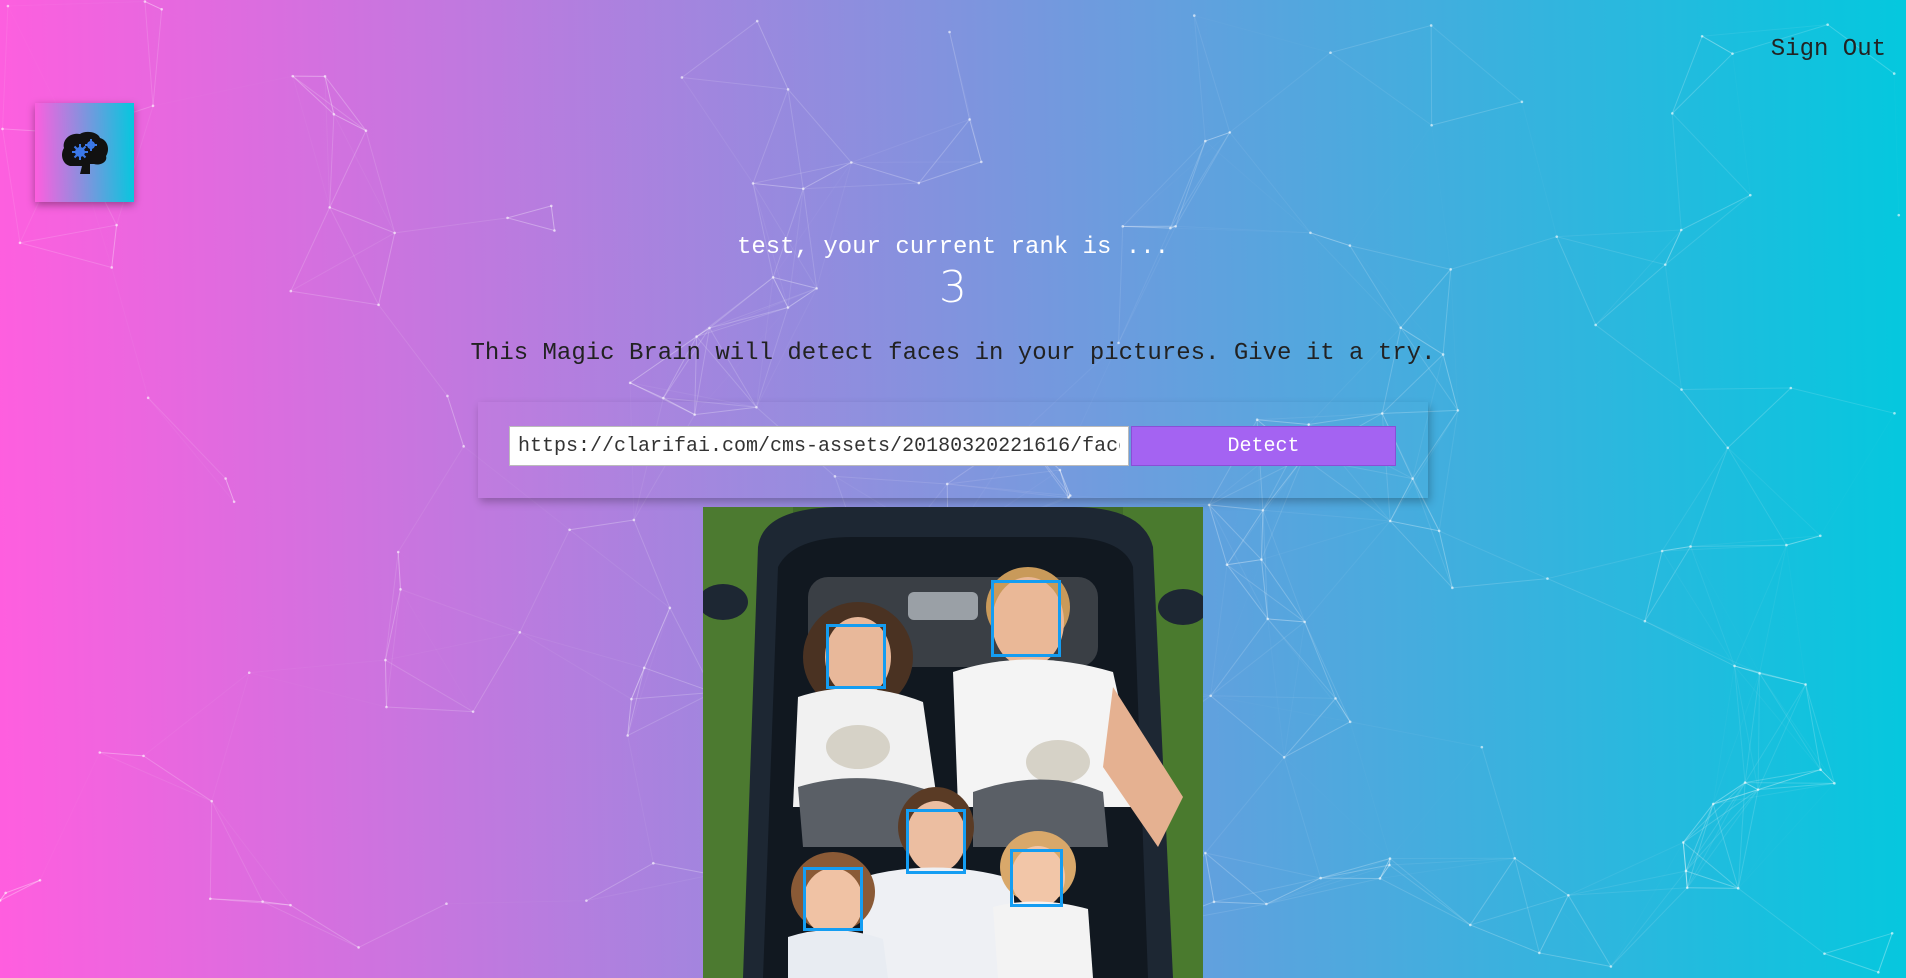  I want to click on family-car-photo, so click(953, 742).